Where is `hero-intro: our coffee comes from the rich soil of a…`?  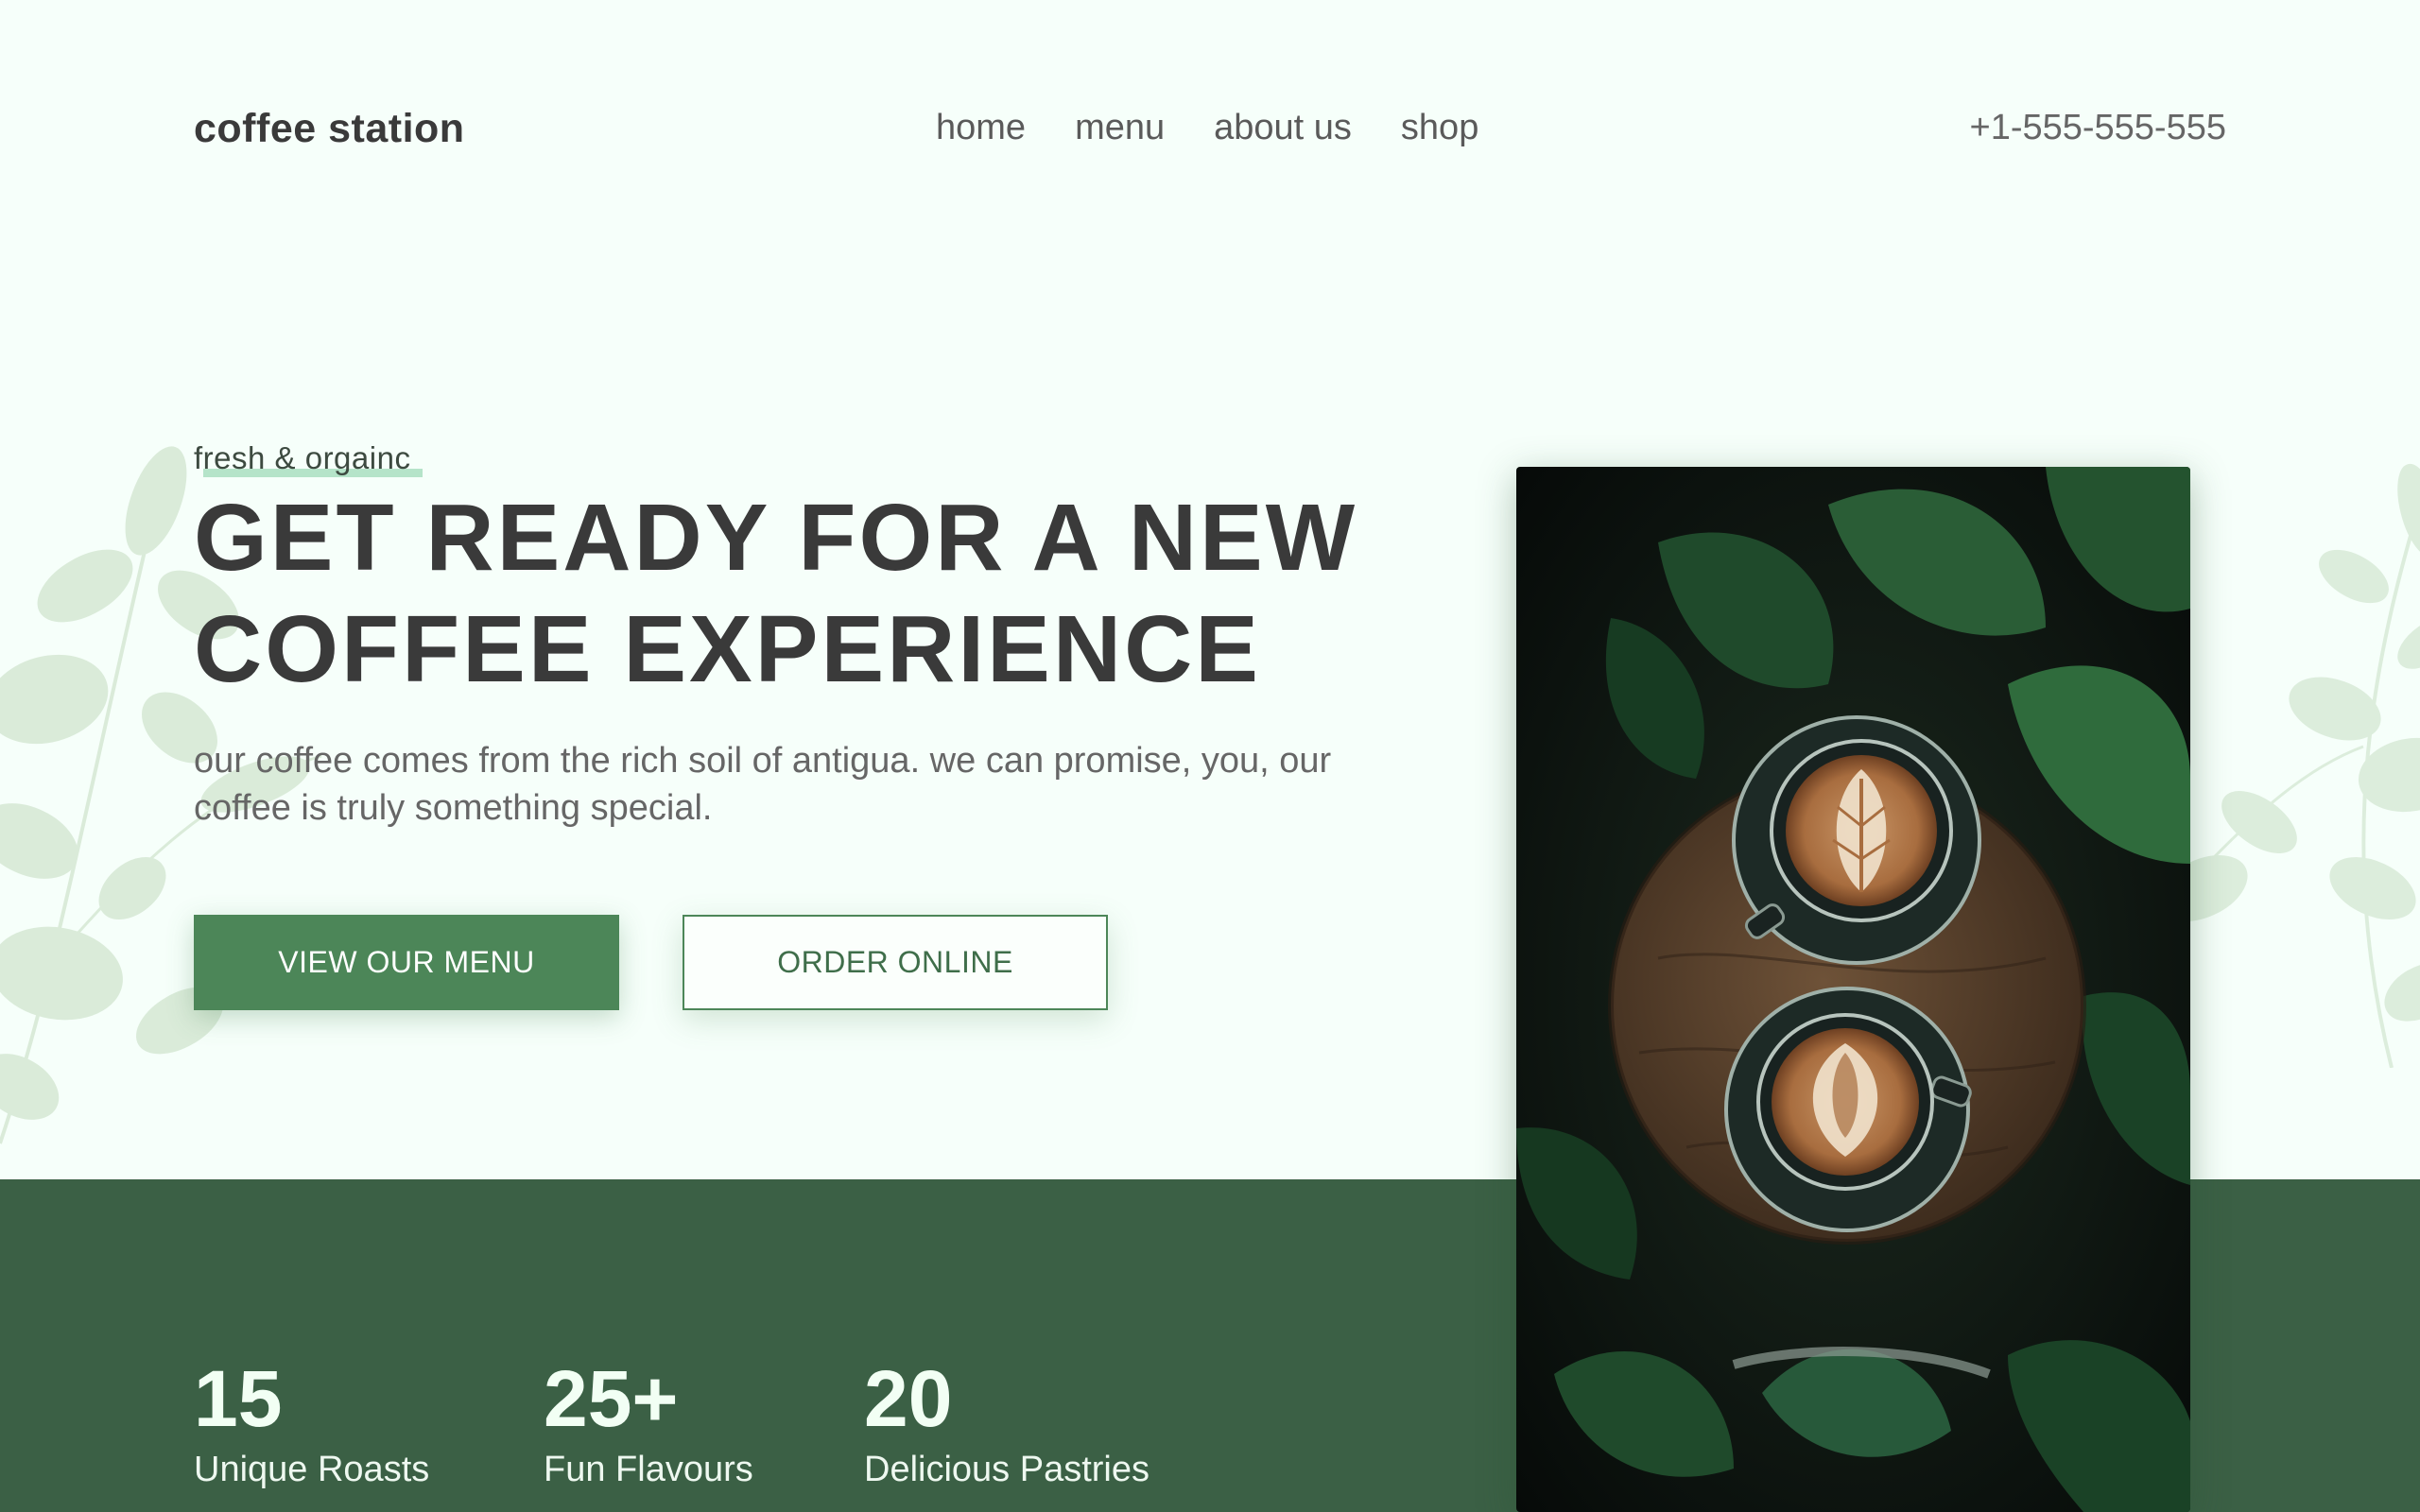
hero-intro: our coffee comes from the rich soil of a… is located at coordinates (803, 784).